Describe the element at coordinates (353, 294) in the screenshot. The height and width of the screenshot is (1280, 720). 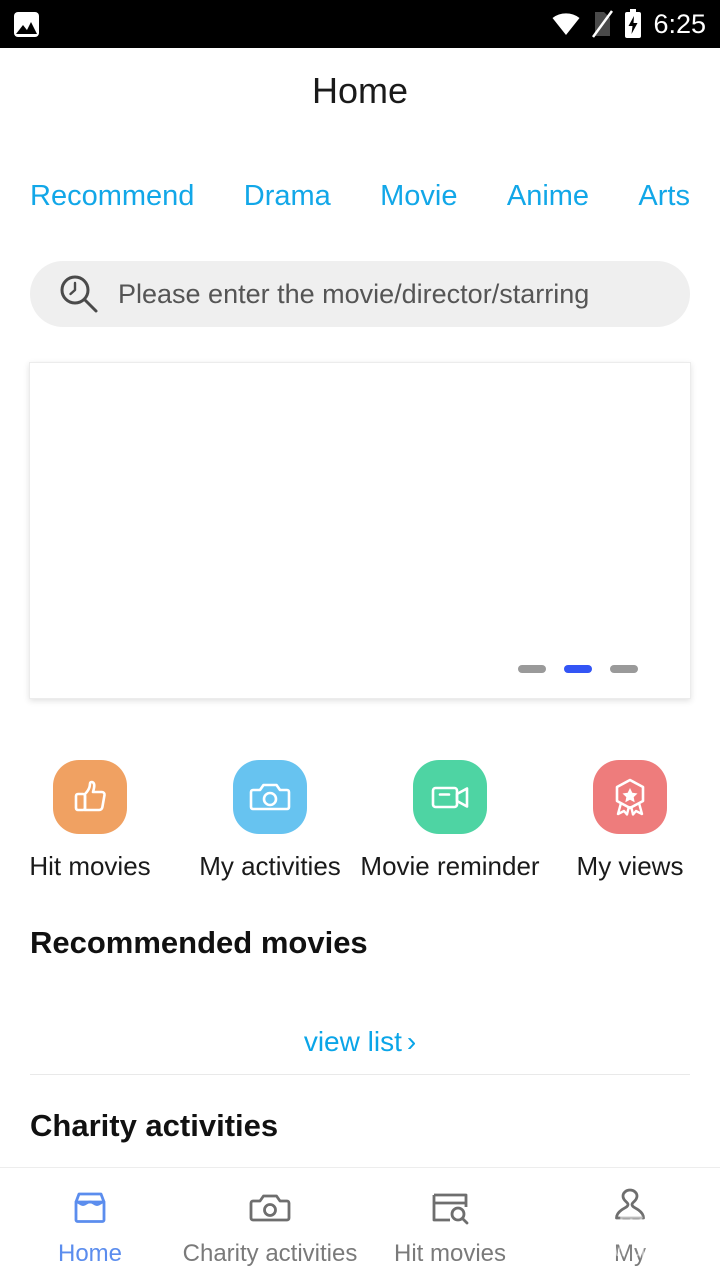
I see `search-input-placeholder: Please enter the movie/director/starring` at that location.